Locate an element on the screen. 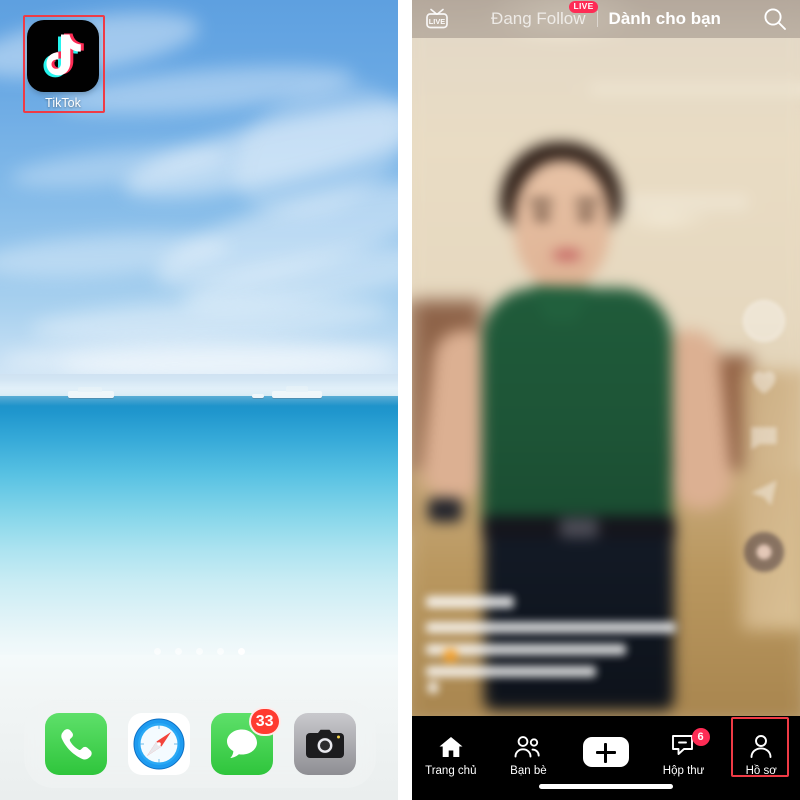 Image resolution: width=800 pixels, height=800 pixels. nav-label-hop-thu: Hộp thư is located at coordinates (683, 771).